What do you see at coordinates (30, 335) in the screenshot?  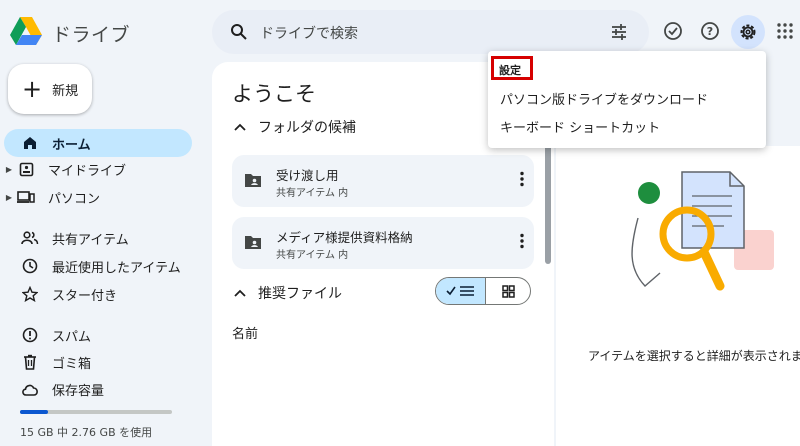 I see `spam-icon` at bounding box center [30, 335].